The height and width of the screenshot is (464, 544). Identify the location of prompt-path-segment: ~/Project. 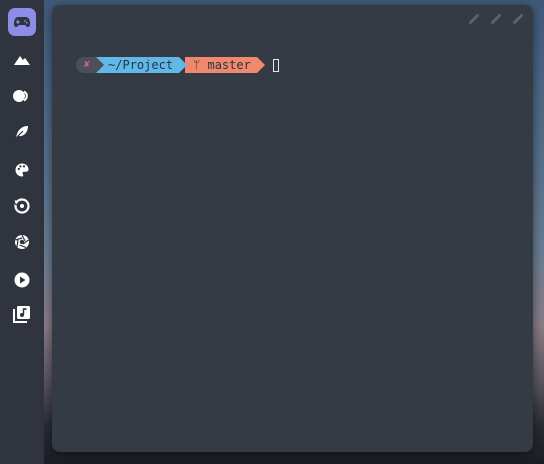
(138, 65).